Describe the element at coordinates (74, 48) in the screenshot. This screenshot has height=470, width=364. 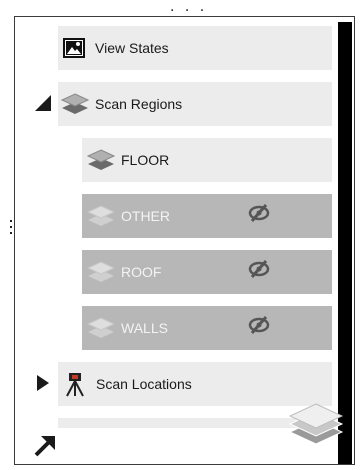
I see `photo-icon` at that location.